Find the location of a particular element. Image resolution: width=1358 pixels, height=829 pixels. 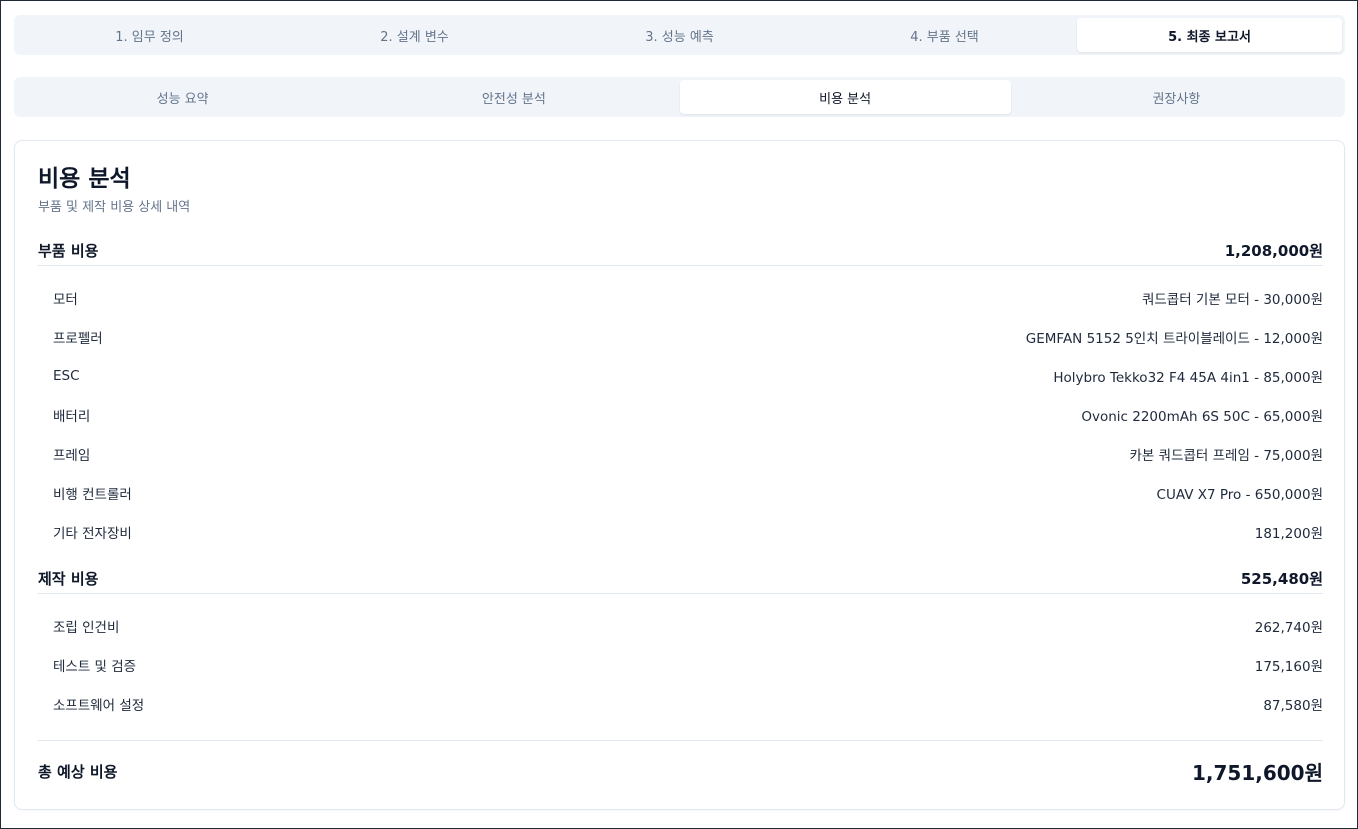

step-tab-4: 4. 부품 선택 is located at coordinates (944, 35).